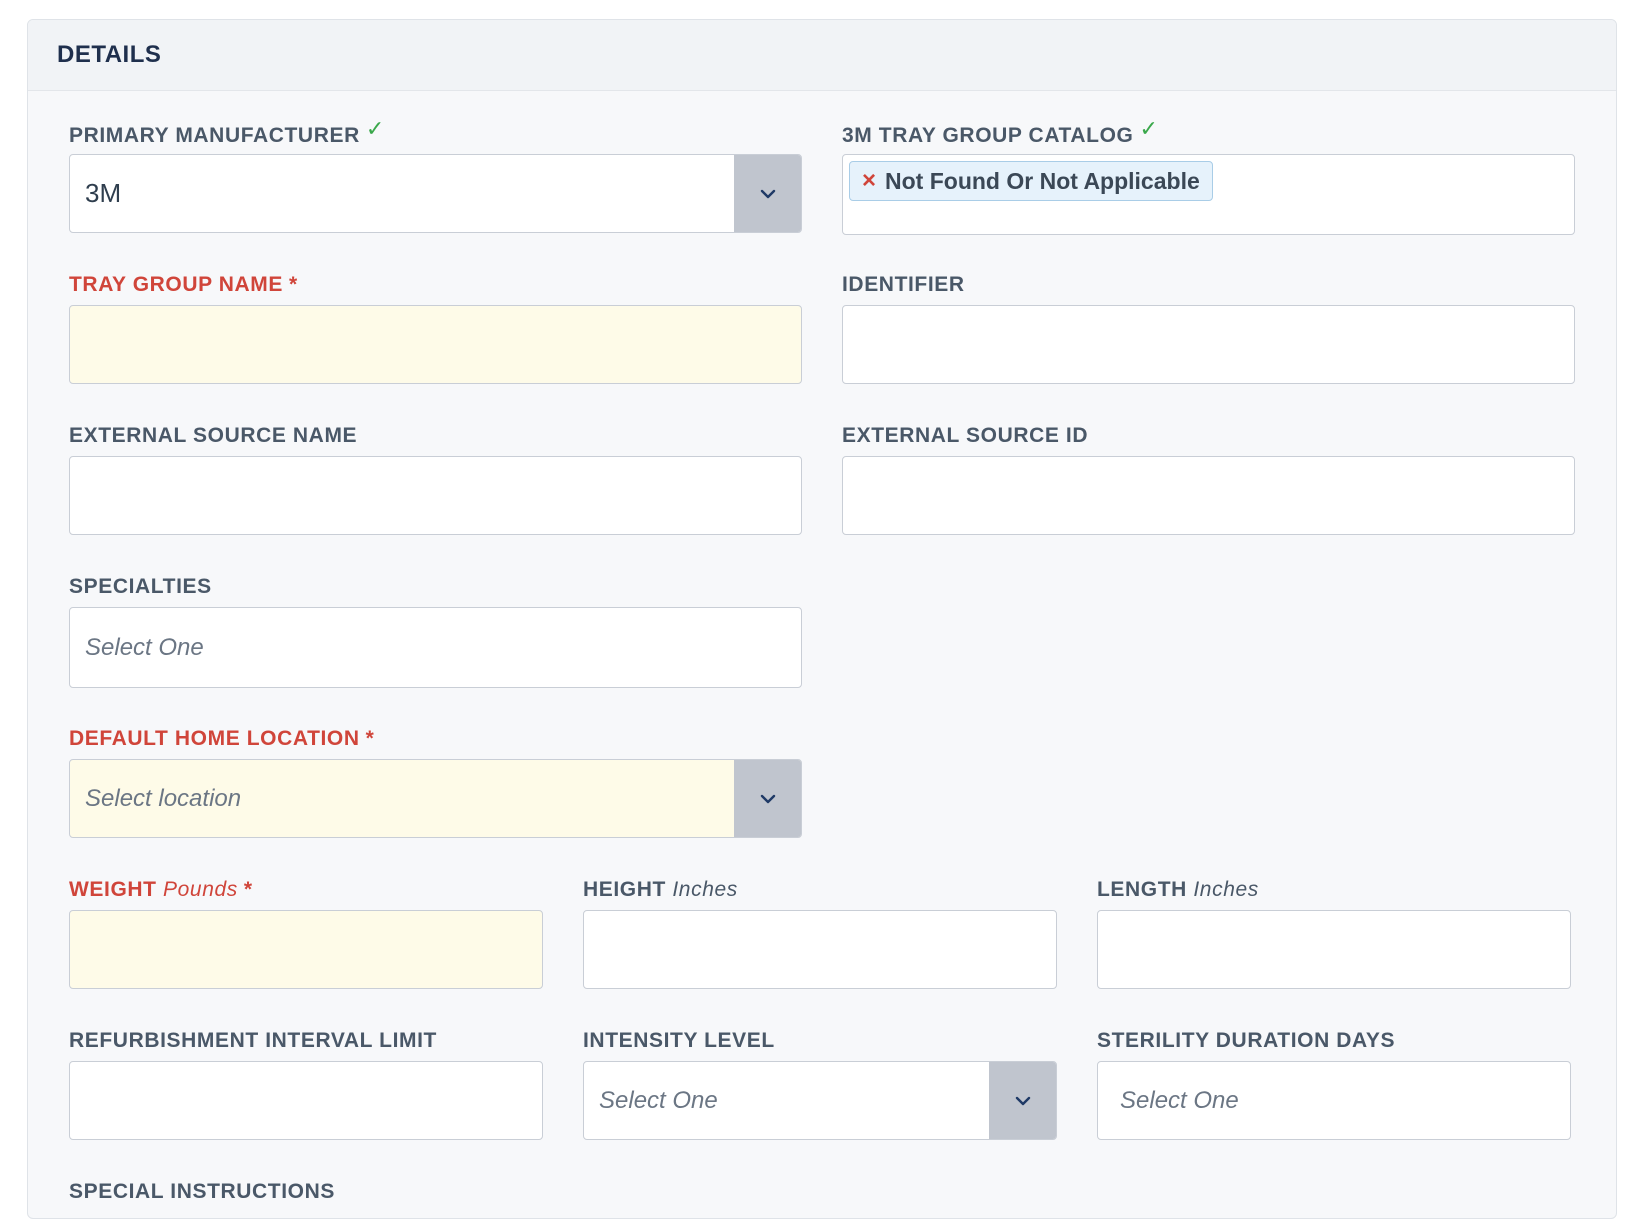  Describe the element at coordinates (306, 949) in the screenshot. I see `weight-input` at that location.